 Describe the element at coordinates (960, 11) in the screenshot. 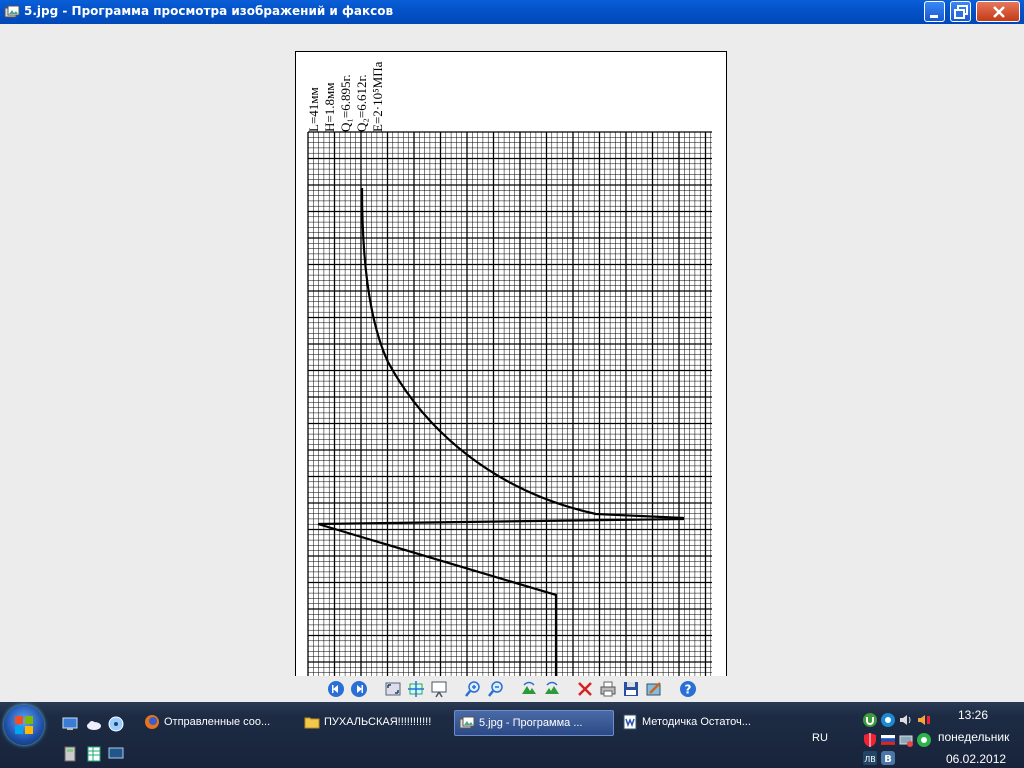

I see `restore-button` at that location.